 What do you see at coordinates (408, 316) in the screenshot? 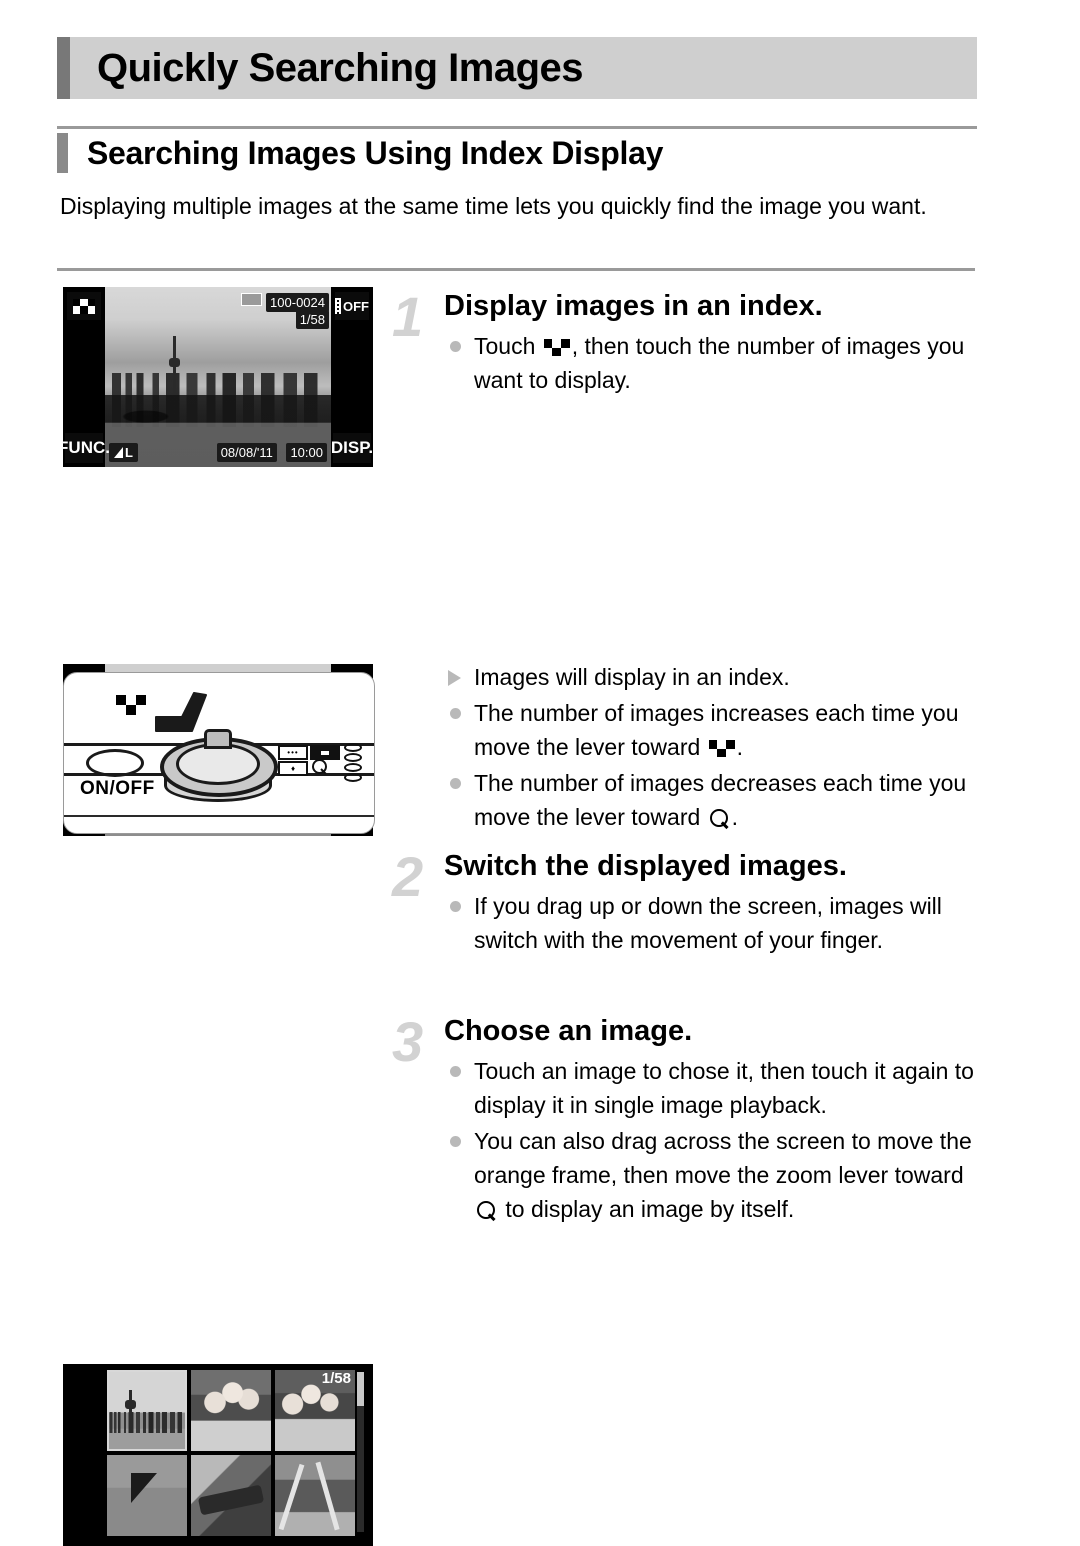
I see `step-1-number: 1` at bounding box center [408, 316].